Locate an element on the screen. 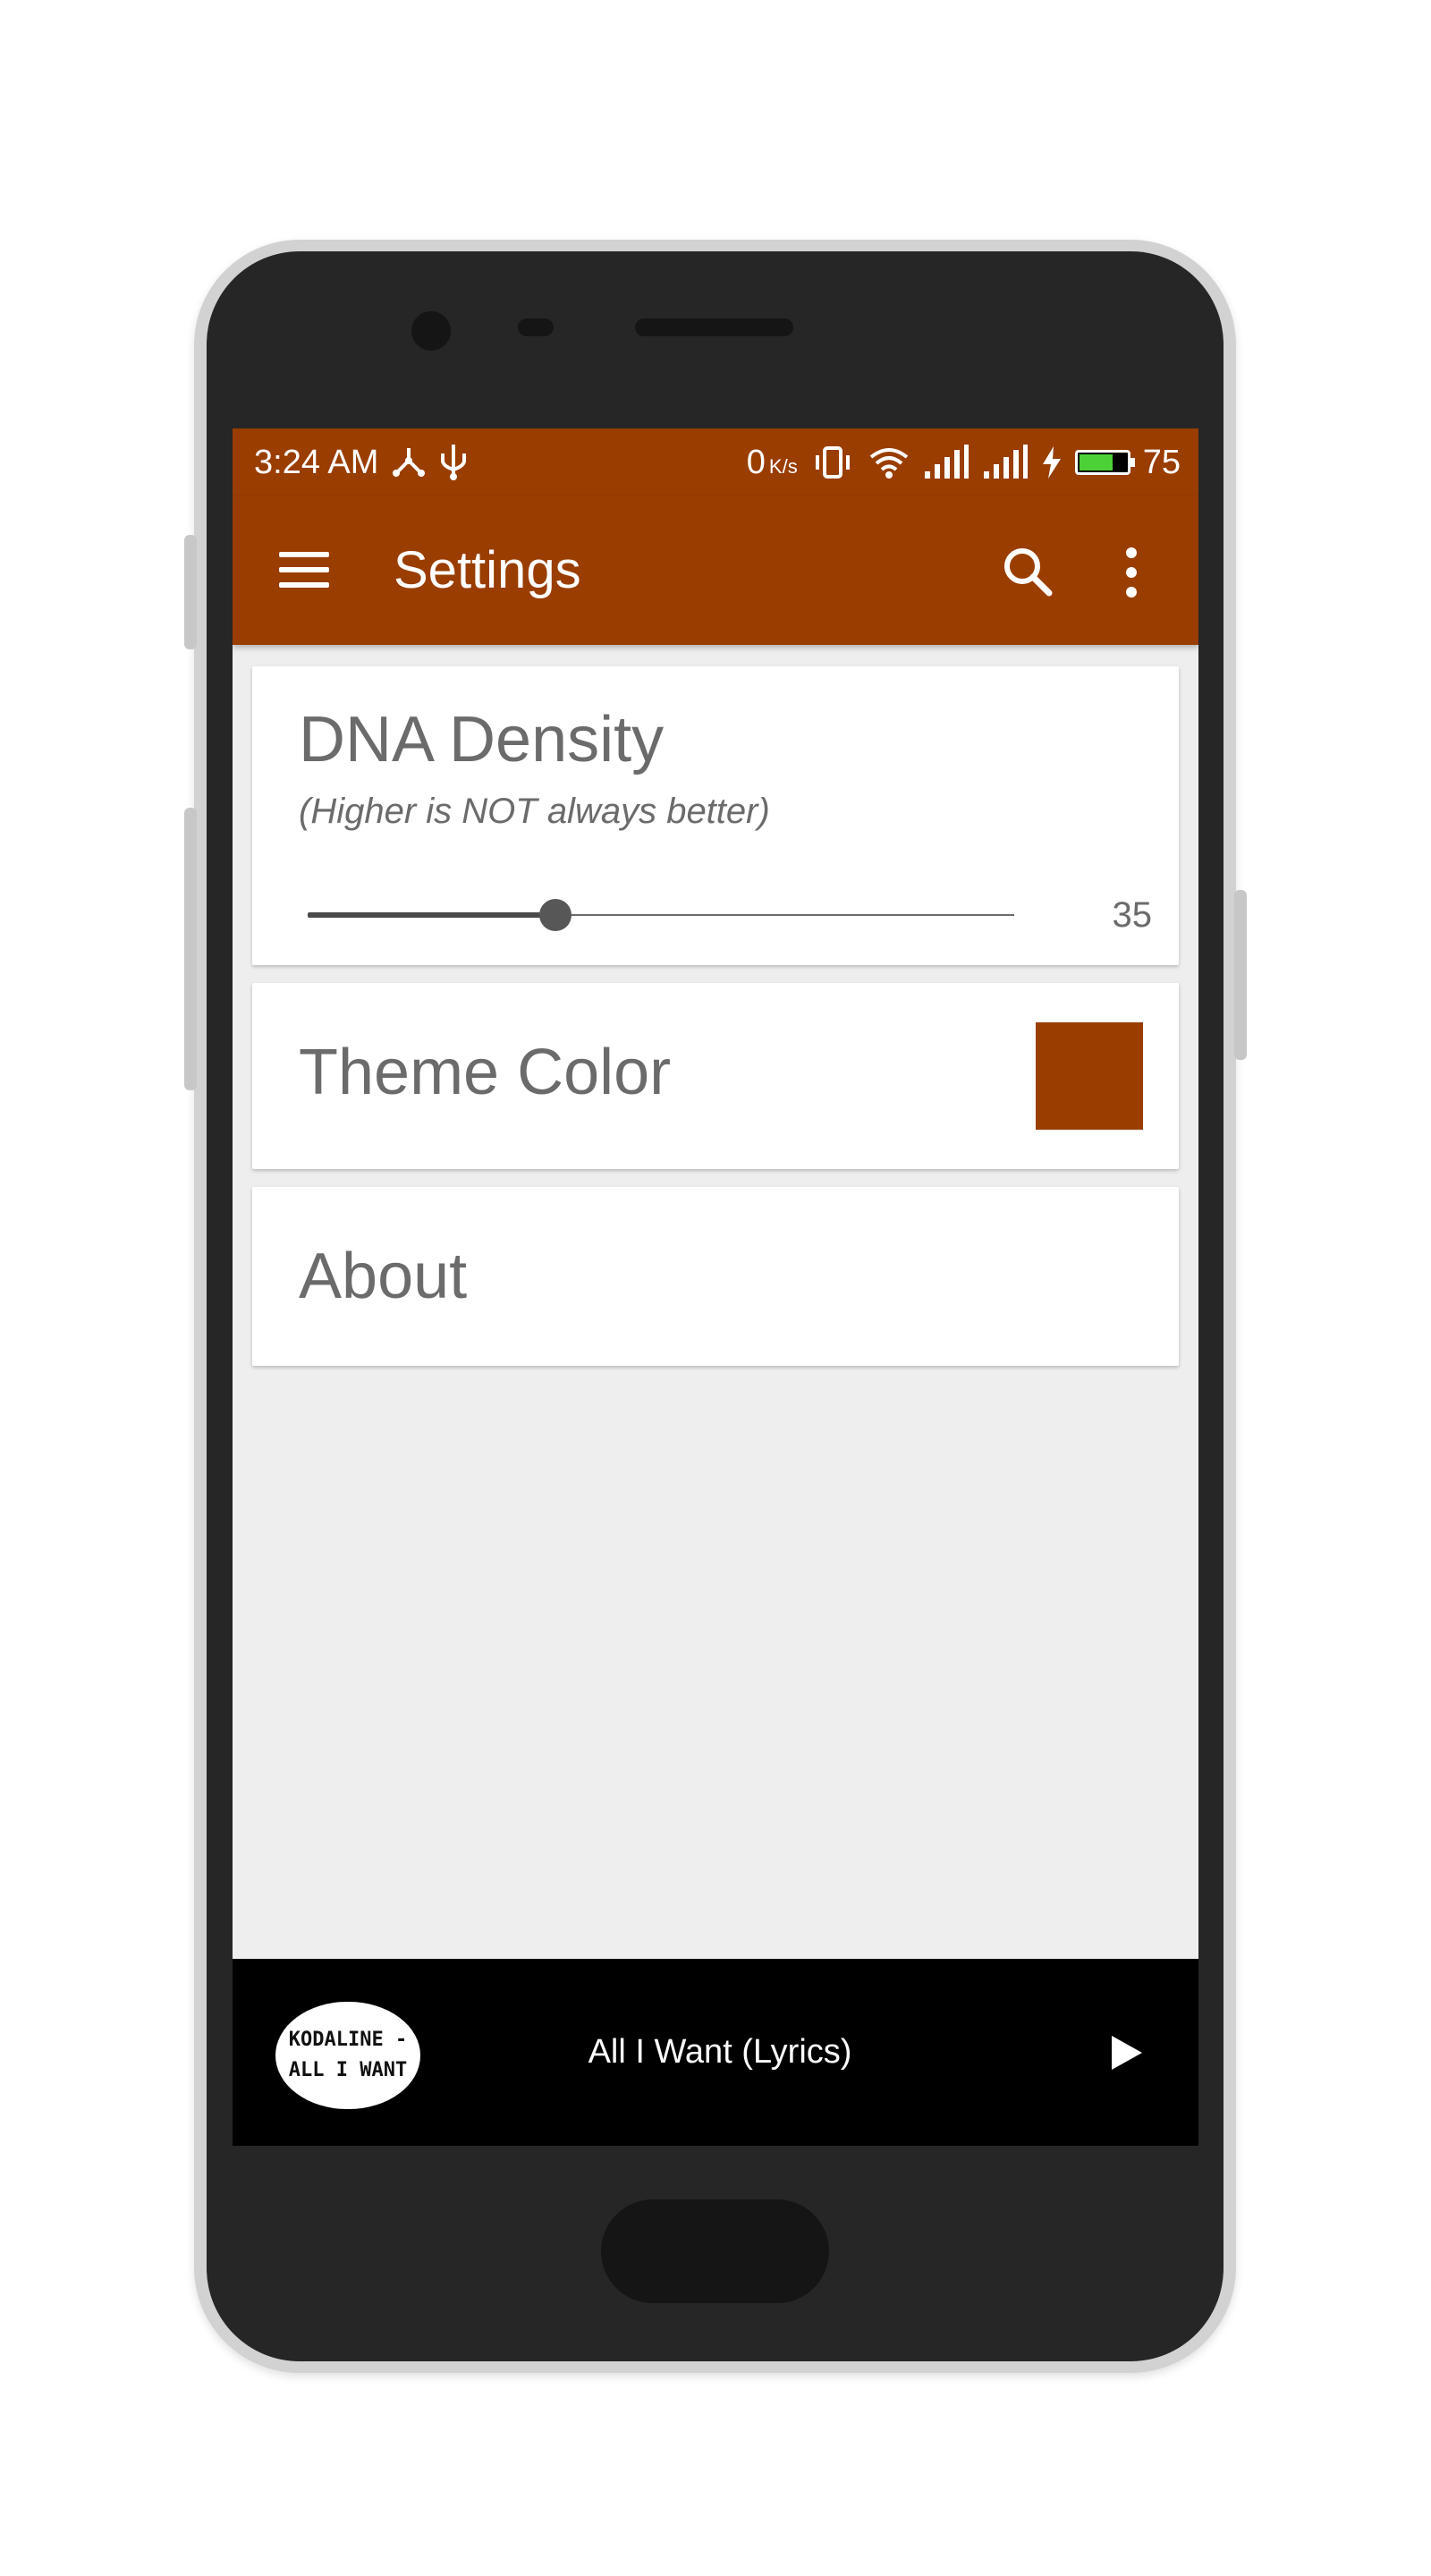  battery-fill is located at coordinates (1096, 462).